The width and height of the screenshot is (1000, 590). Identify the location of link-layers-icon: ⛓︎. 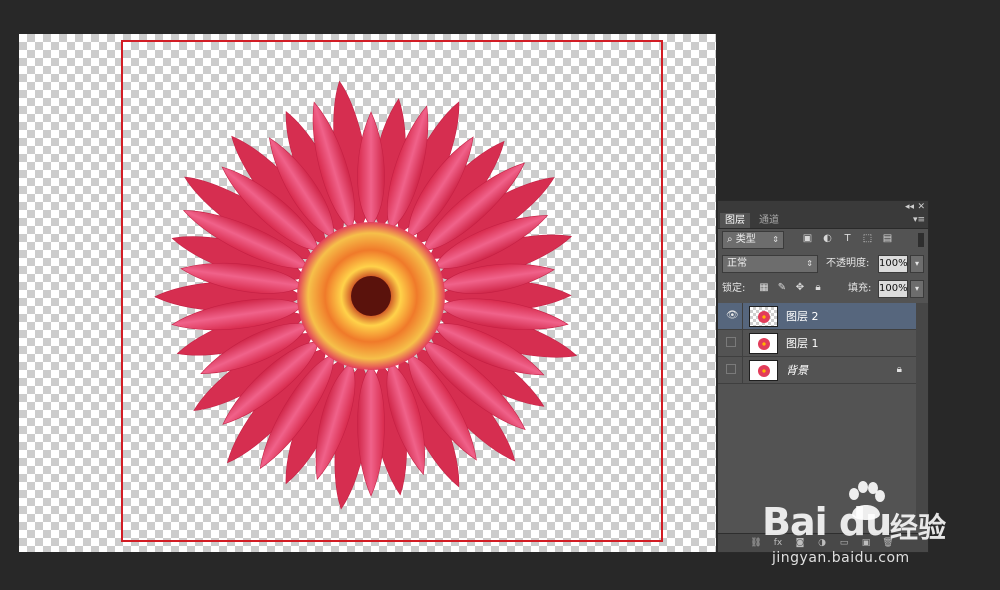
(756, 543).